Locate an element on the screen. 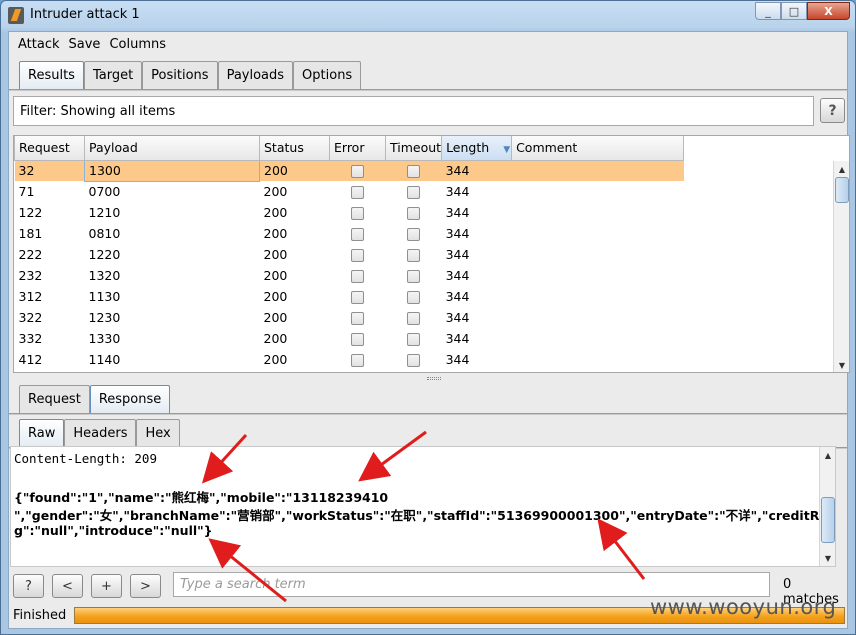 Image resolution: width=856 pixels, height=635 pixels. col-request: Request is located at coordinates (49, 148).